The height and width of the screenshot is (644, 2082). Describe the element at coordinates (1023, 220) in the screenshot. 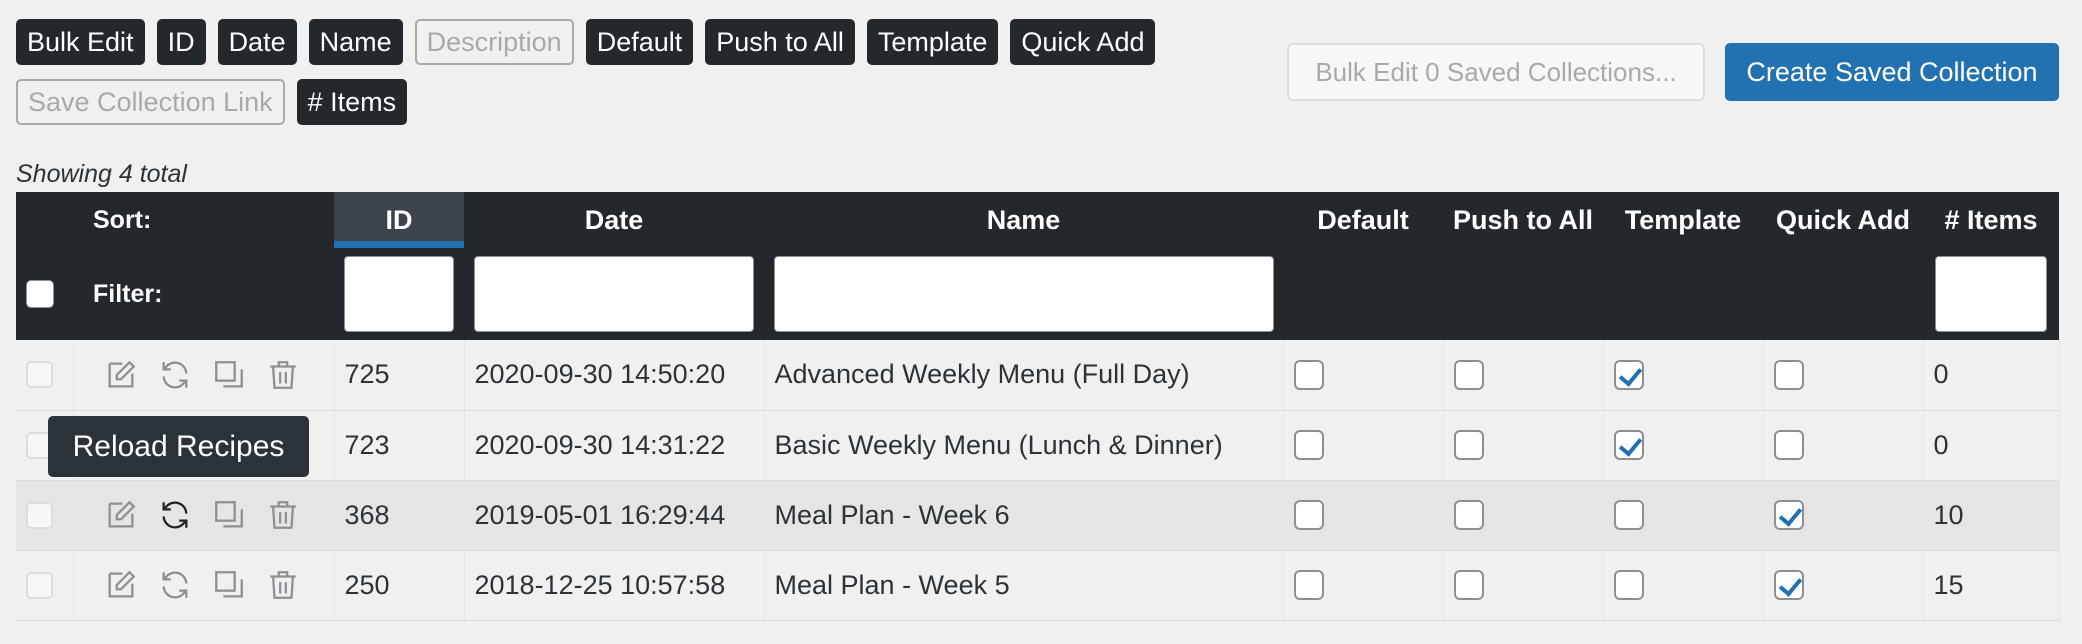

I see `column-header-name: Name` at that location.